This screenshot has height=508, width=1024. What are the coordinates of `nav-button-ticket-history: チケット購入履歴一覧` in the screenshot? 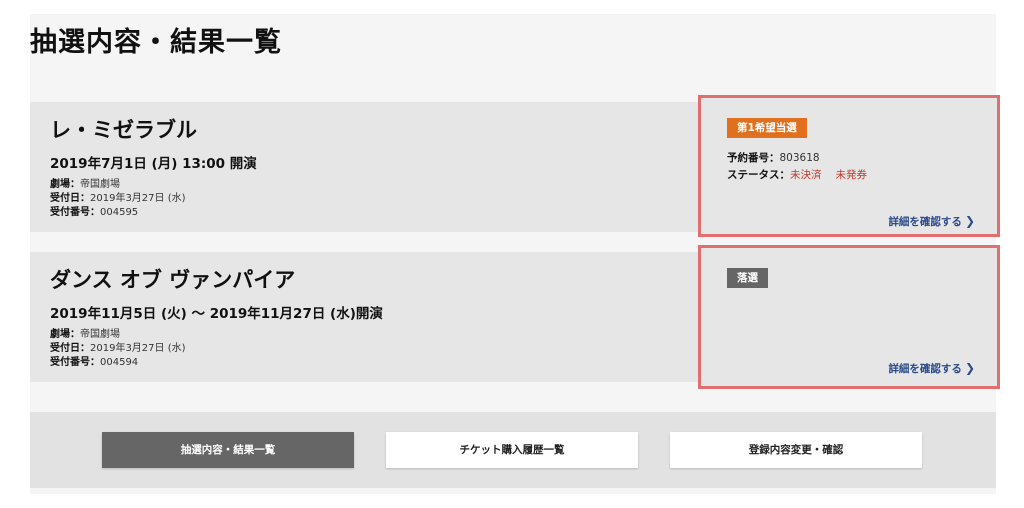 It's located at (512, 450).